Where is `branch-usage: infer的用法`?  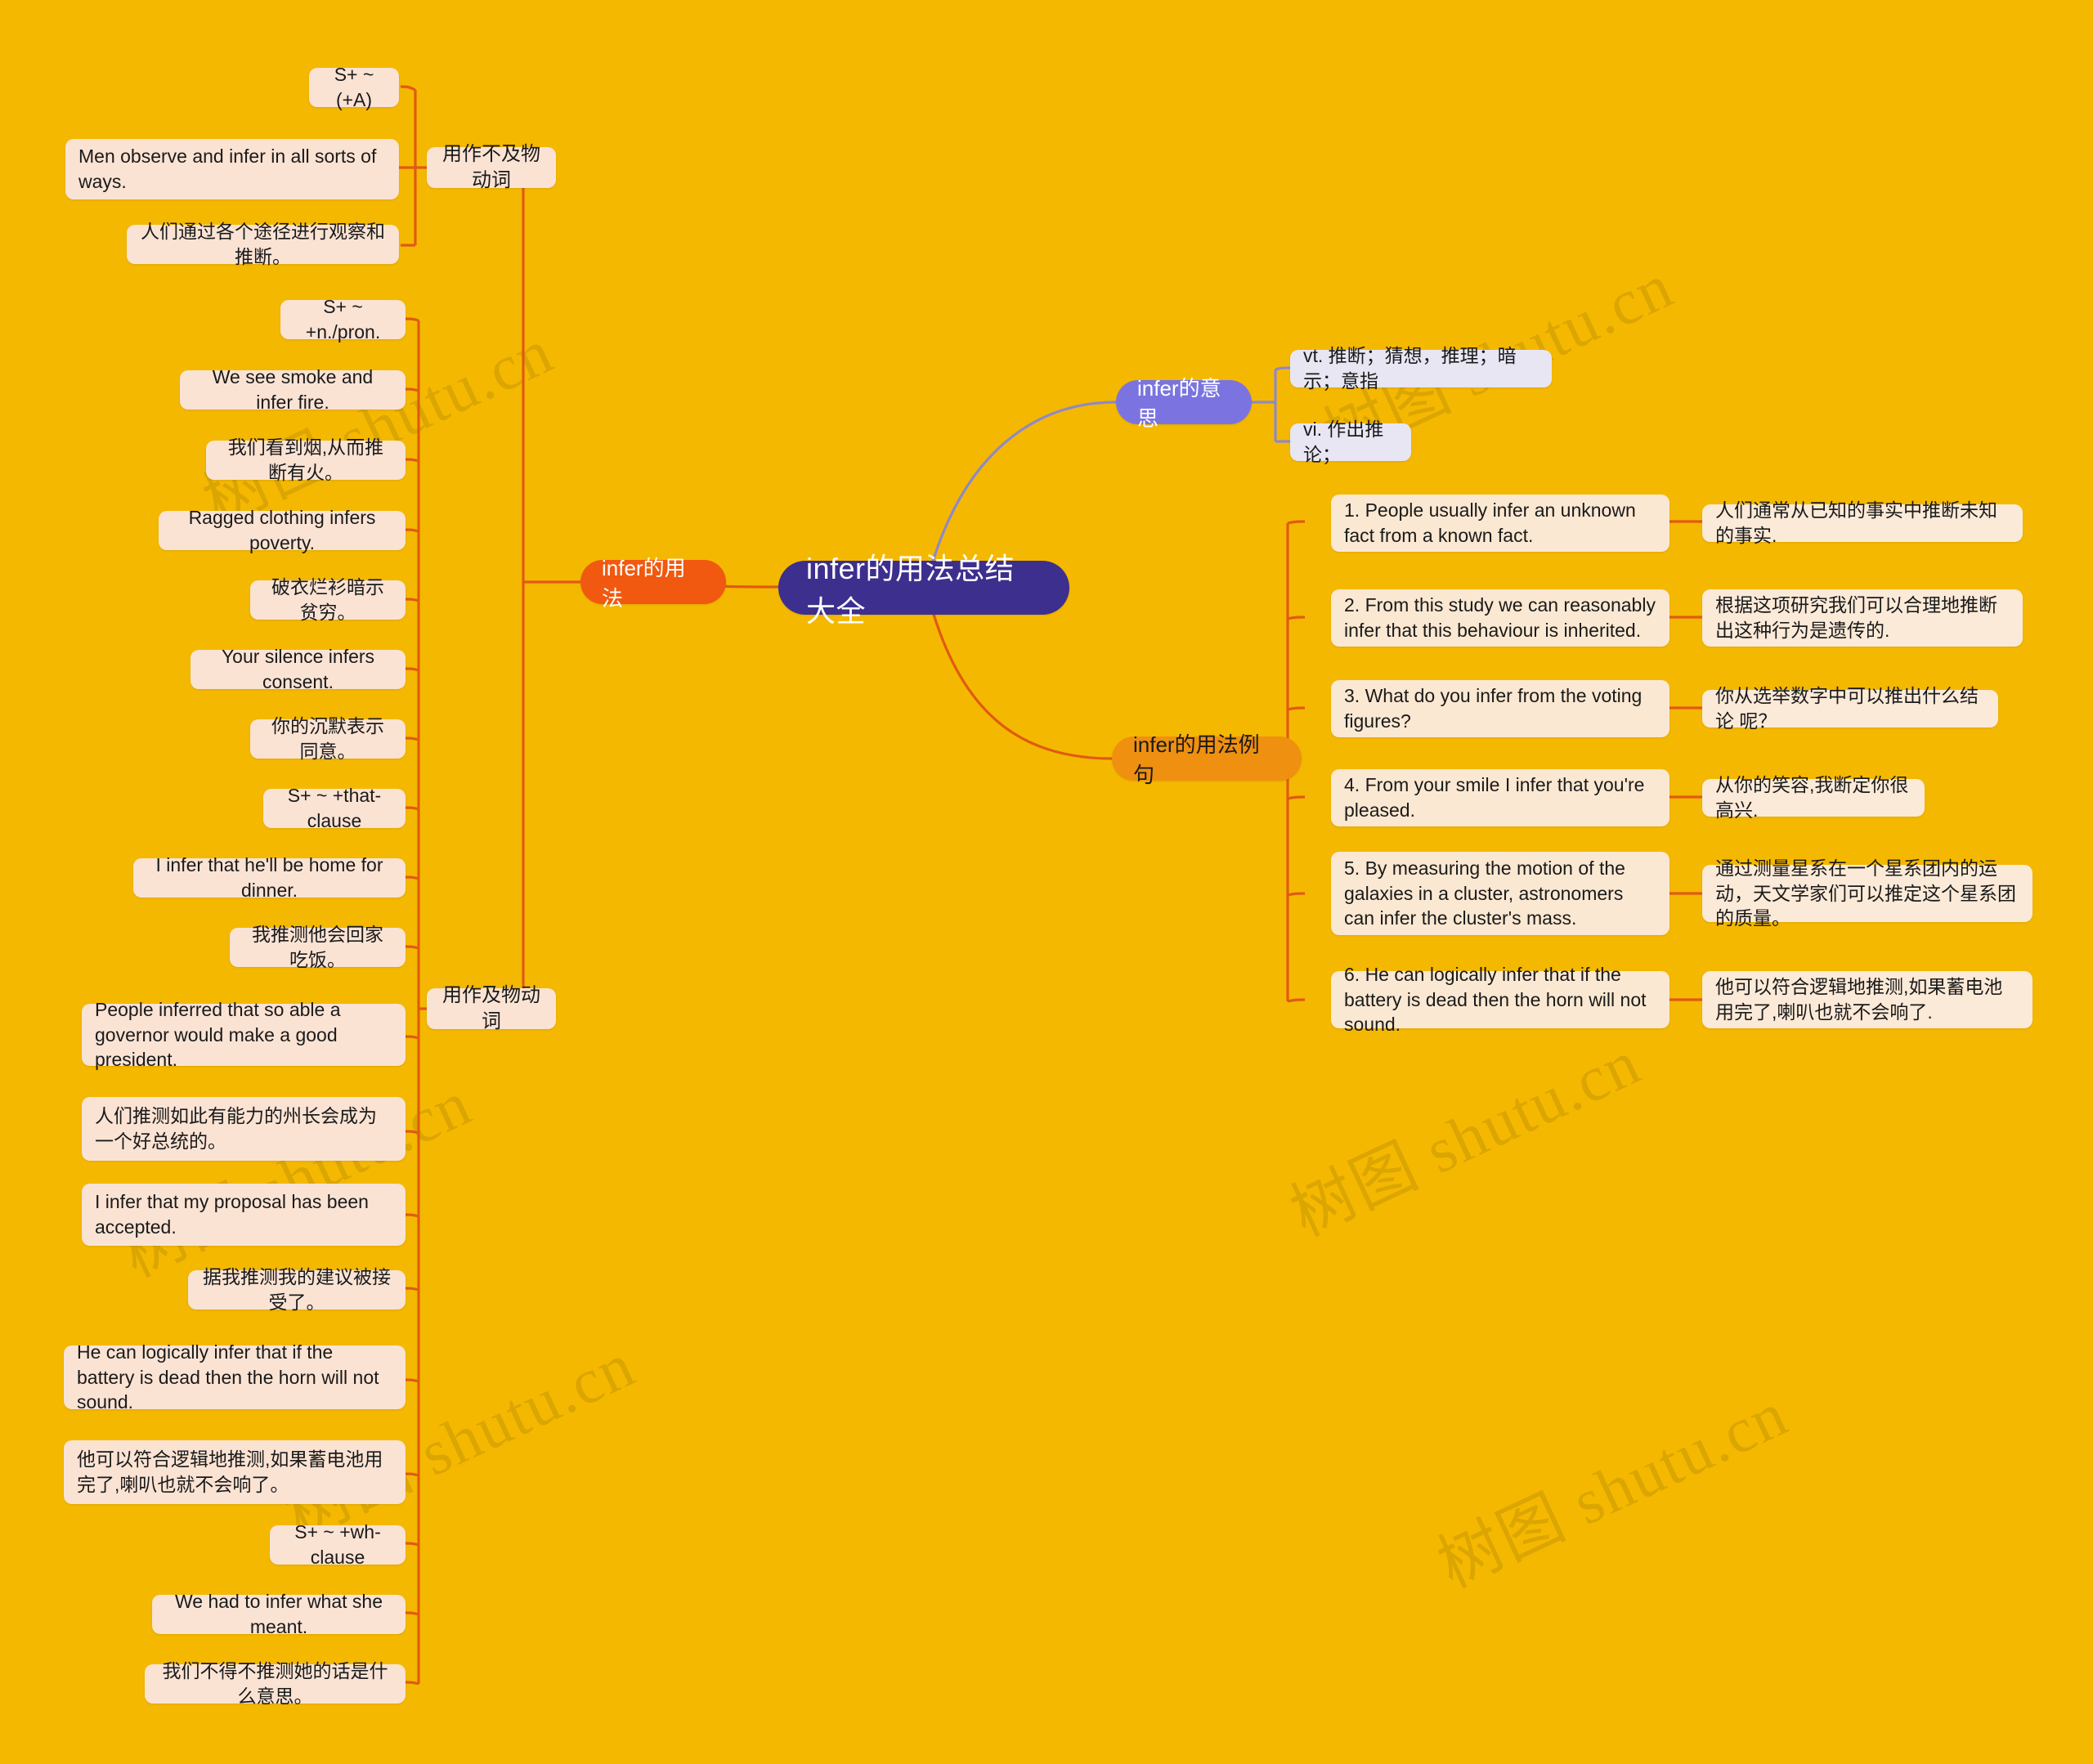 branch-usage: infer的用法 is located at coordinates (653, 583).